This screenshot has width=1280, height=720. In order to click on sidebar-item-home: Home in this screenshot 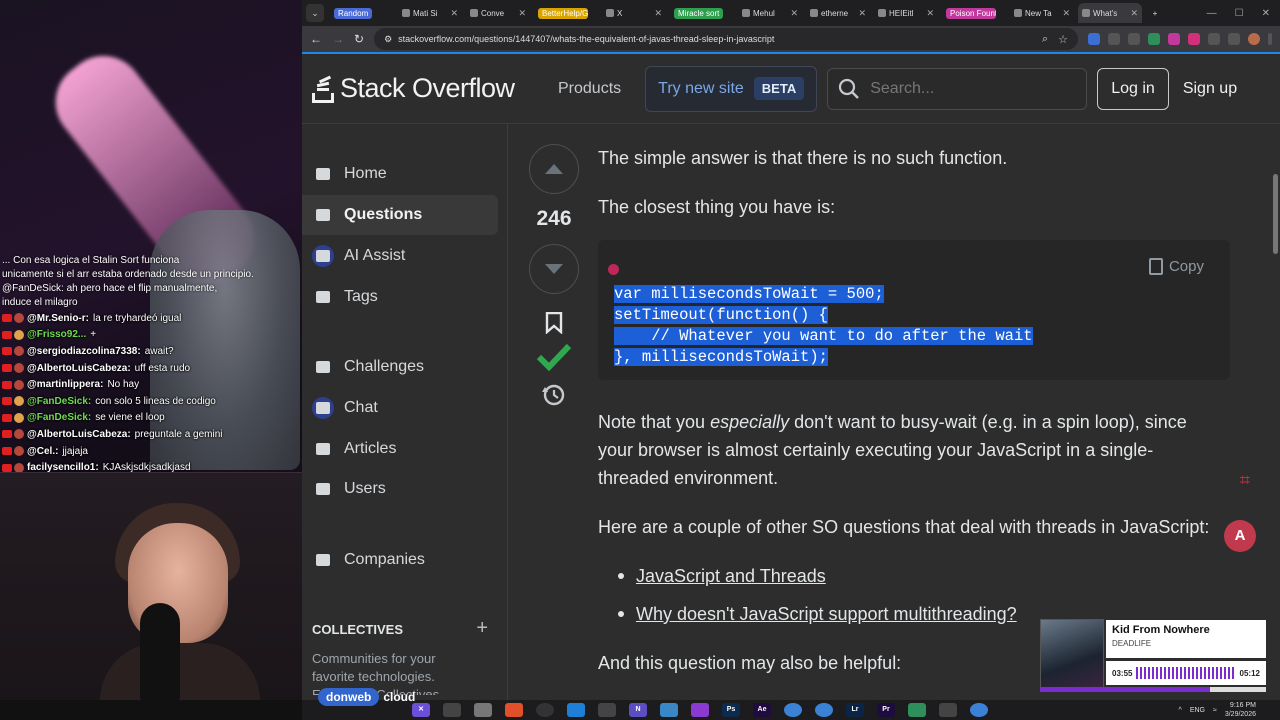, I will do `click(400, 174)`.